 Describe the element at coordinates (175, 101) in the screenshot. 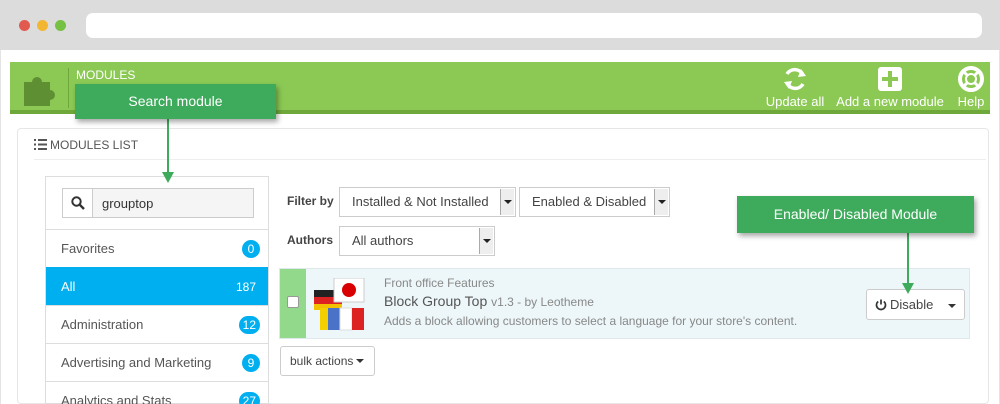

I see `search-module-callout: Search module` at that location.